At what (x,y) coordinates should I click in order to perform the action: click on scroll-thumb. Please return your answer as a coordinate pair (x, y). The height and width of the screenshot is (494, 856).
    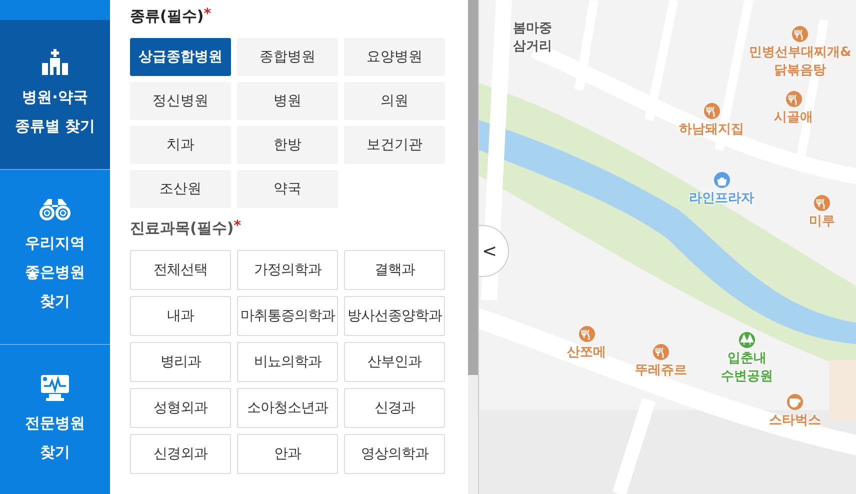
    Looking at the image, I should click on (473, 187).